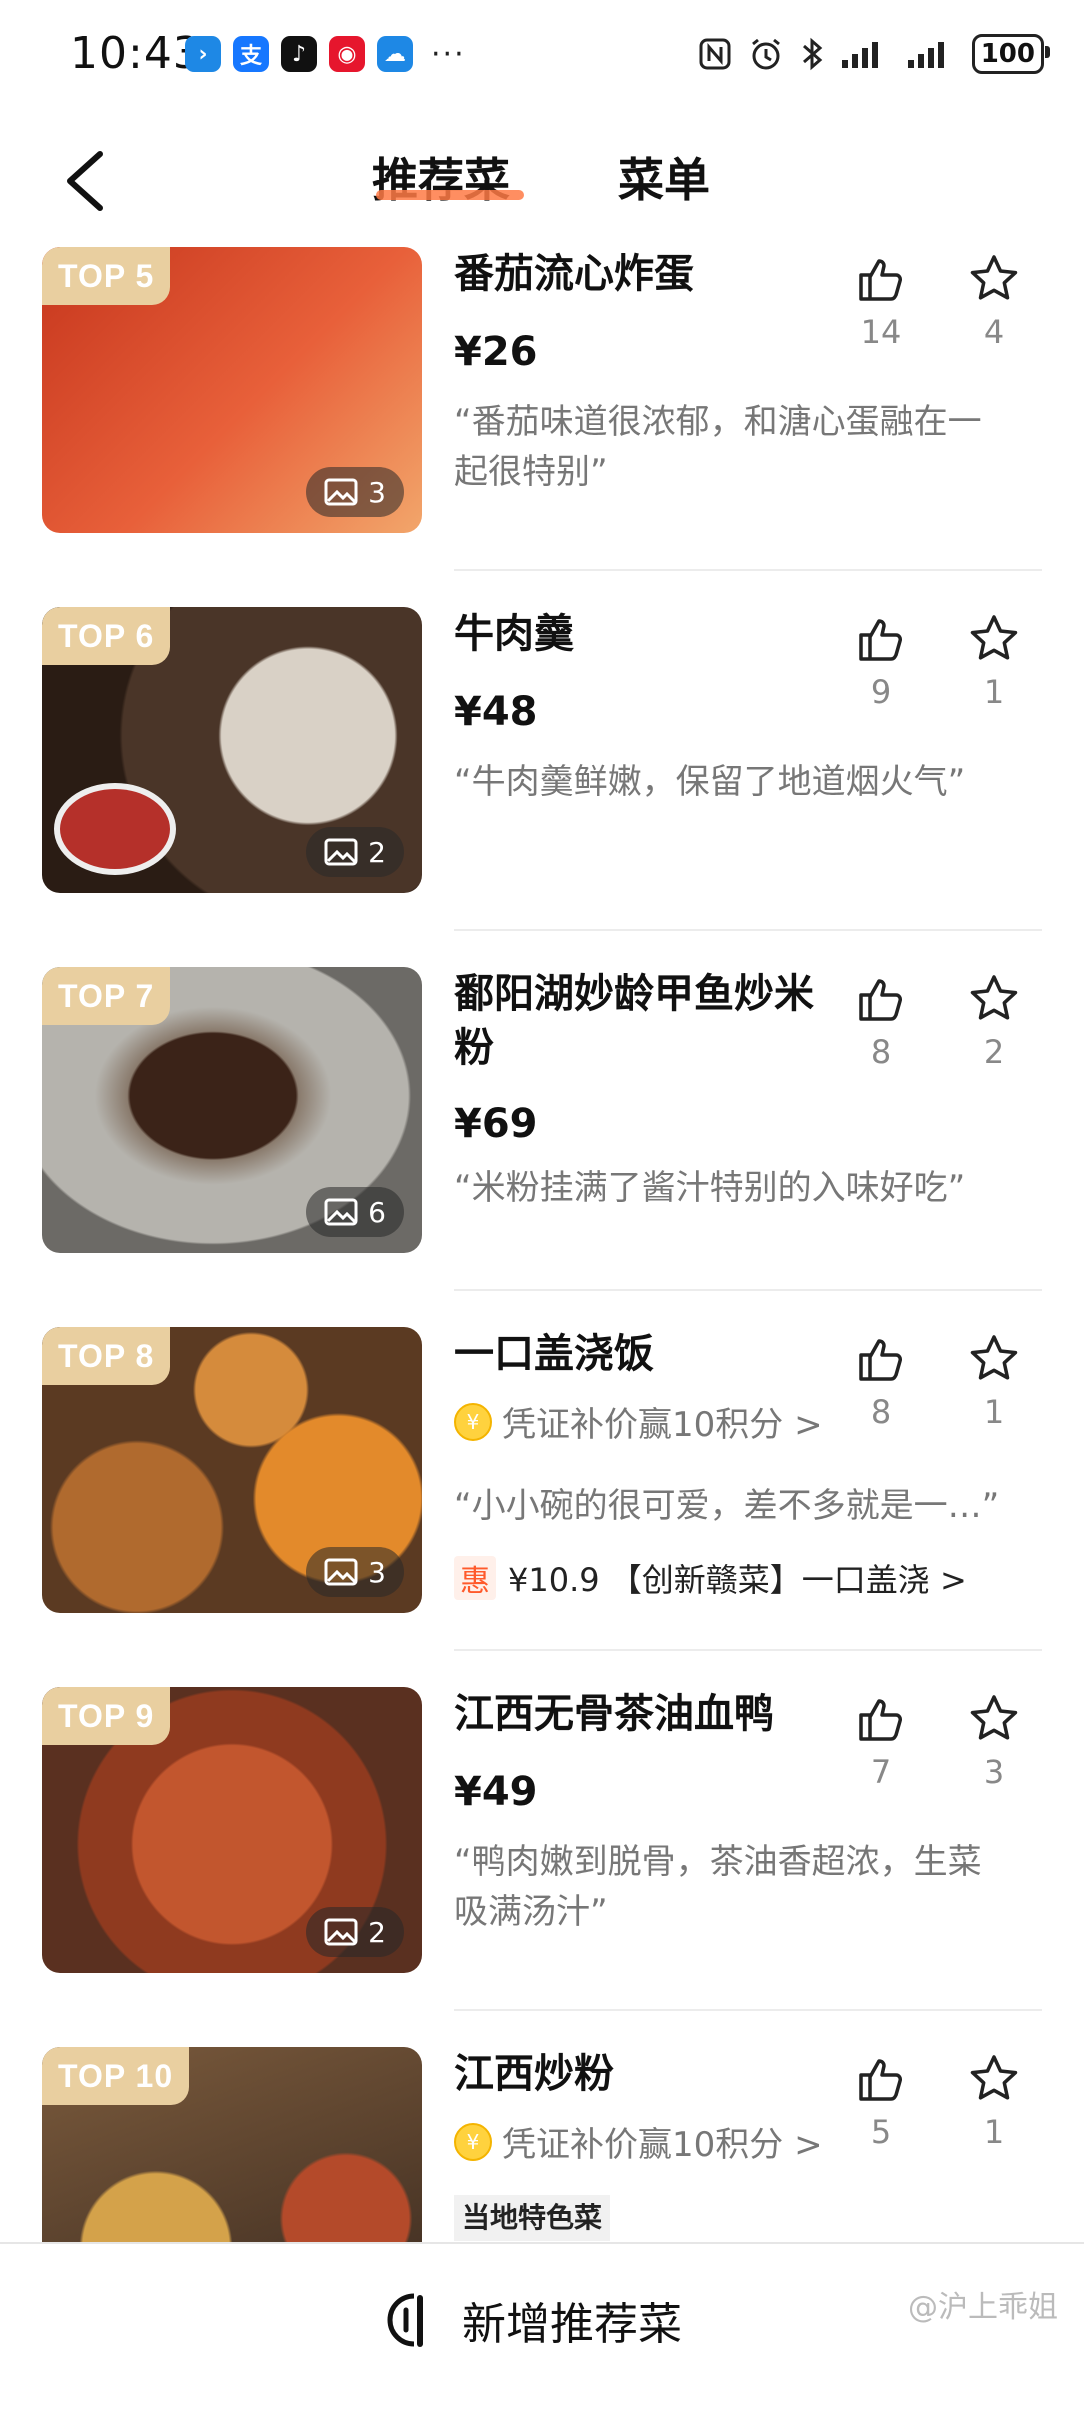 This screenshot has width=1084, height=2414. Describe the element at coordinates (106, 1356) in the screenshot. I see `rank-badge: TOP 8` at that location.